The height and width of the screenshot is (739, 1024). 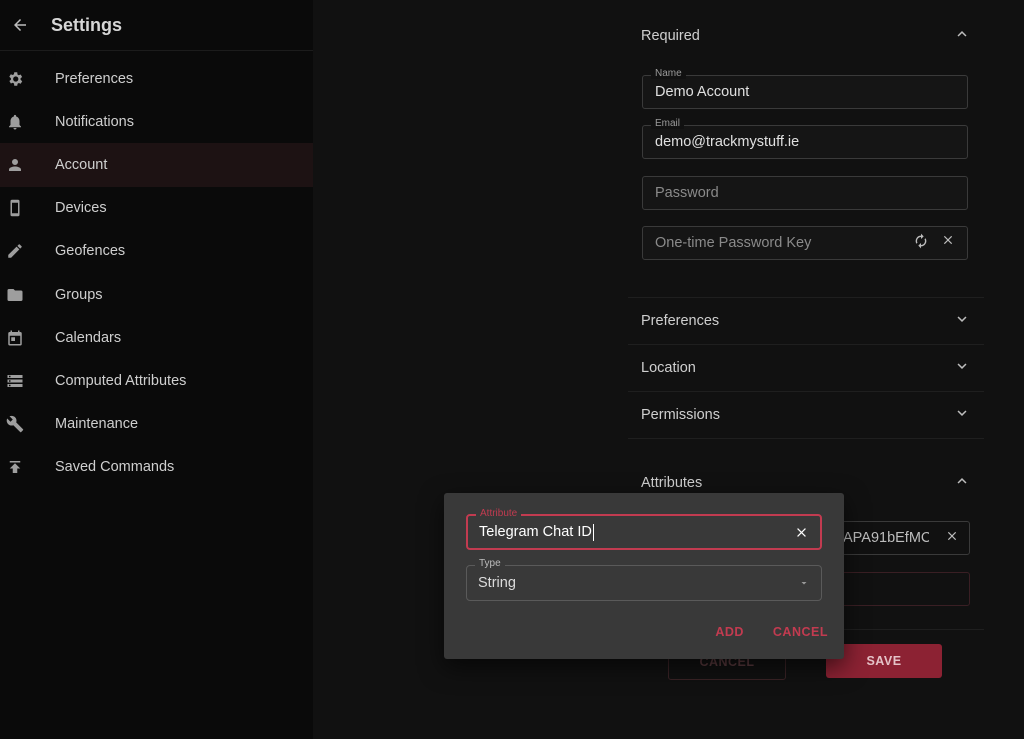 What do you see at coordinates (121, 380) in the screenshot?
I see `sidebar-item-label: Computed Attributes` at bounding box center [121, 380].